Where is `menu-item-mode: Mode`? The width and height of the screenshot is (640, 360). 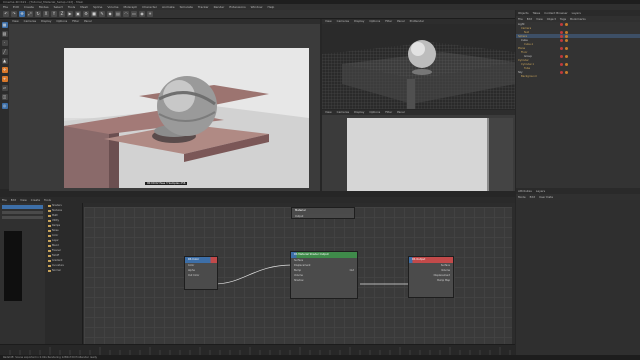
menu-item-mode: Mode is located at coordinates (522, 197).